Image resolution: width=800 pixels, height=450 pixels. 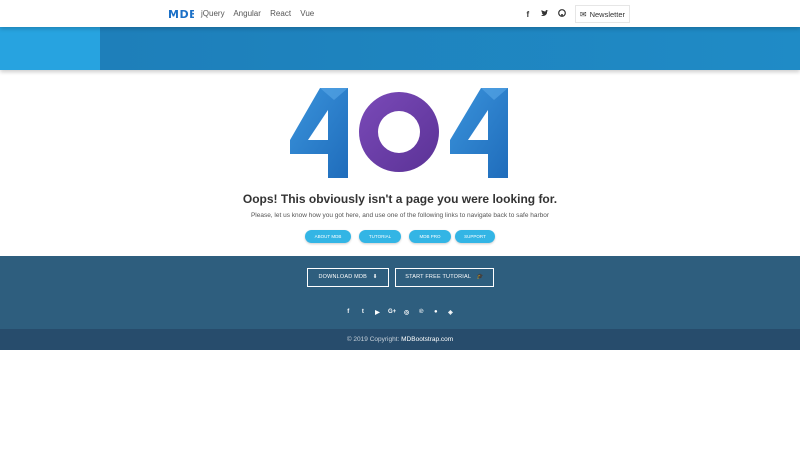 I want to click on footer-social-icons: f t ▶ G+ ◎ ℗ ● ◈, so click(x=399, y=312).